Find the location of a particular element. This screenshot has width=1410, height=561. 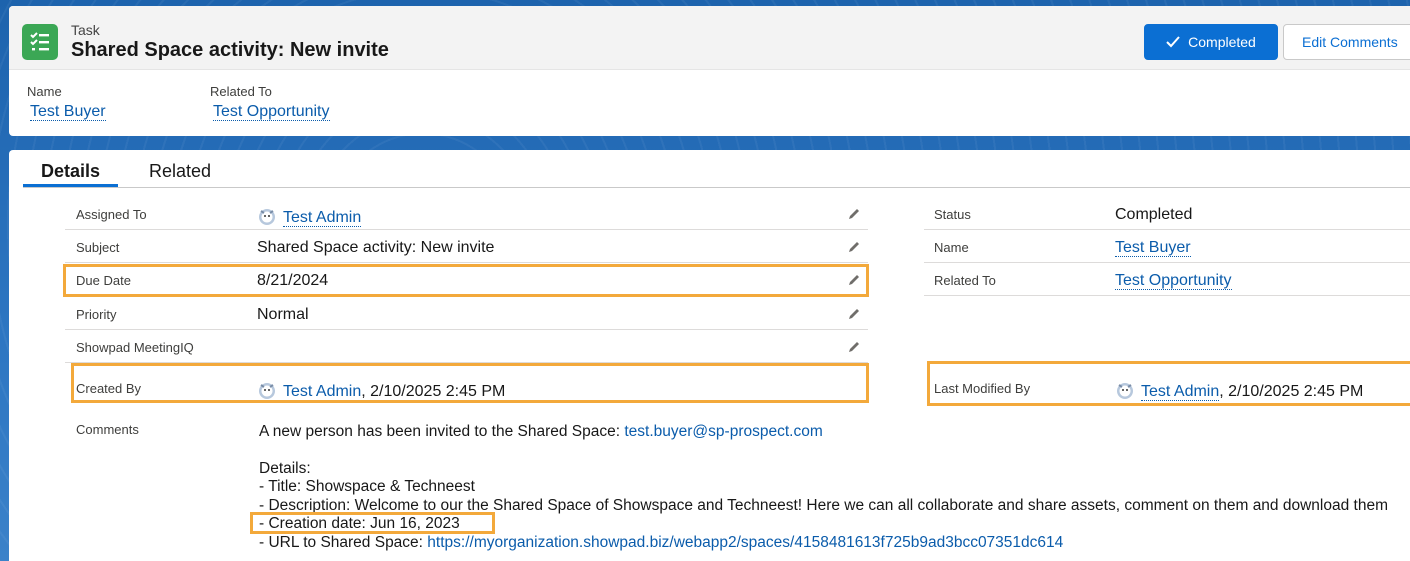

tab-related-label: Related is located at coordinates (180, 171).